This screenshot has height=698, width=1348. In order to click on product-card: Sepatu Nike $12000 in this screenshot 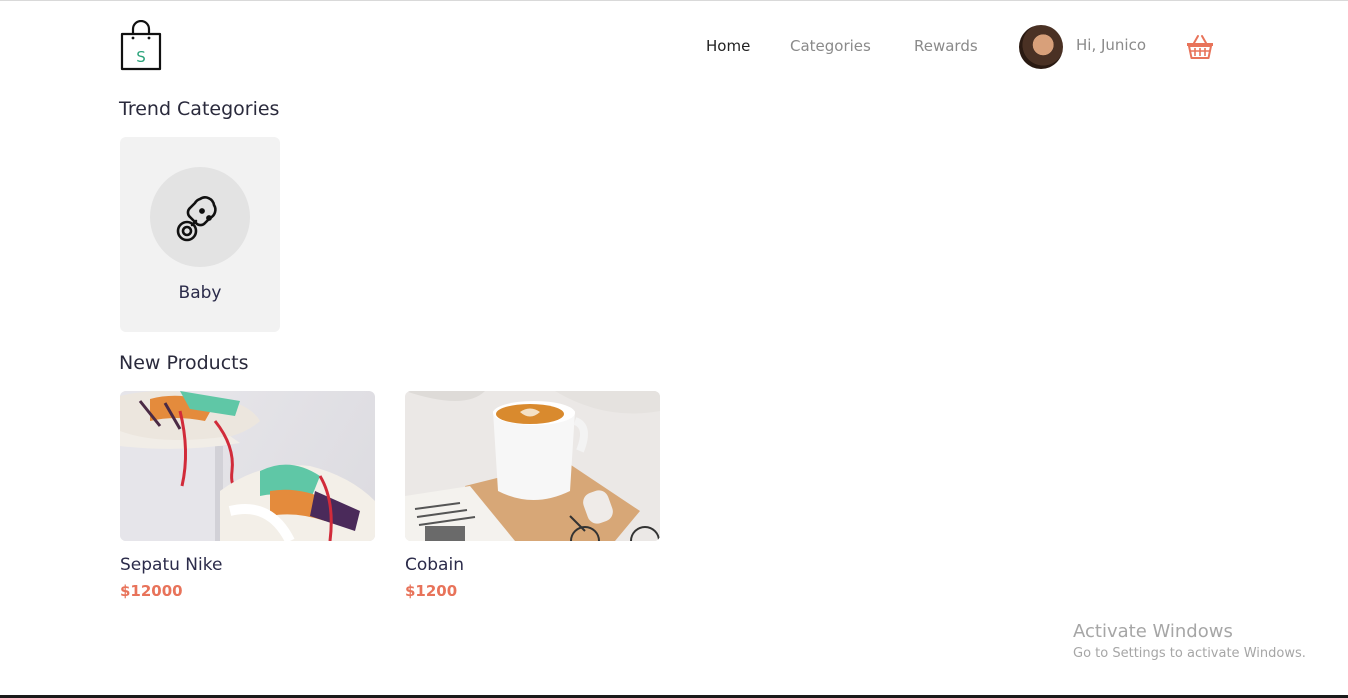, I will do `click(247, 495)`.